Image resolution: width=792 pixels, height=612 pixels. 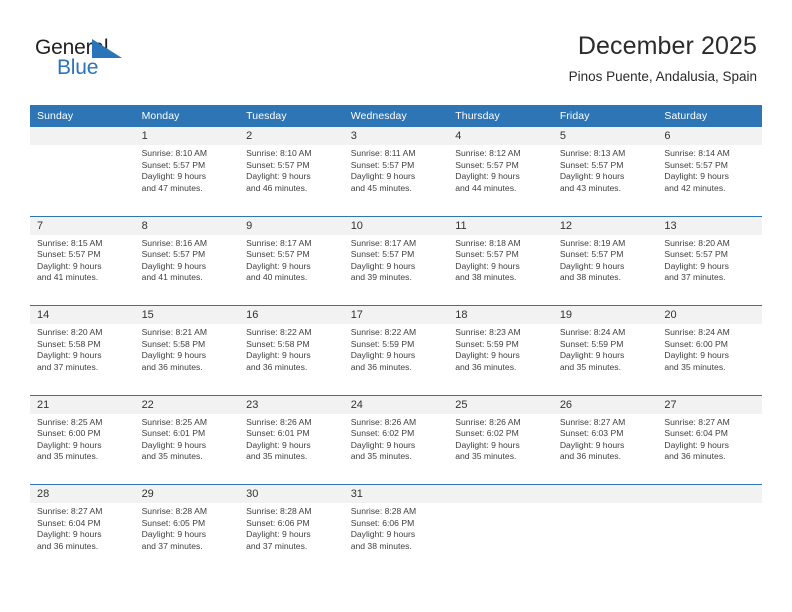 What do you see at coordinates (187, 314) in the screenshot?
I see `day-number-cell: 15` at bounding box center [187, 314].